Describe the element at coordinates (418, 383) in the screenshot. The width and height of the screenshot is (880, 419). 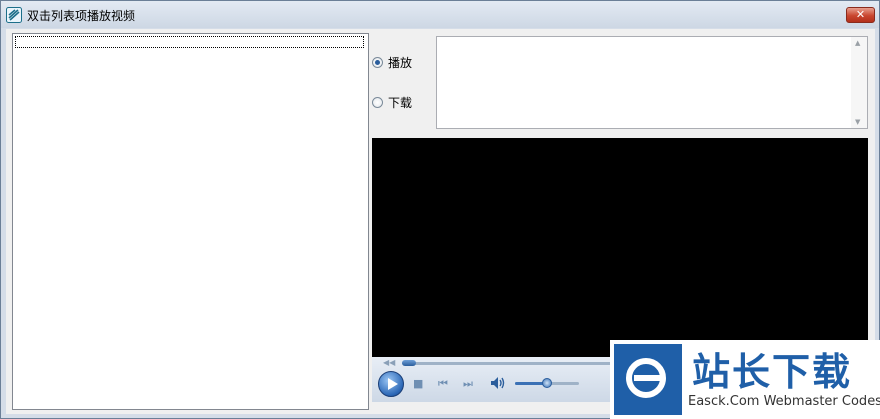
I see `stop-icon: ■` at that location.